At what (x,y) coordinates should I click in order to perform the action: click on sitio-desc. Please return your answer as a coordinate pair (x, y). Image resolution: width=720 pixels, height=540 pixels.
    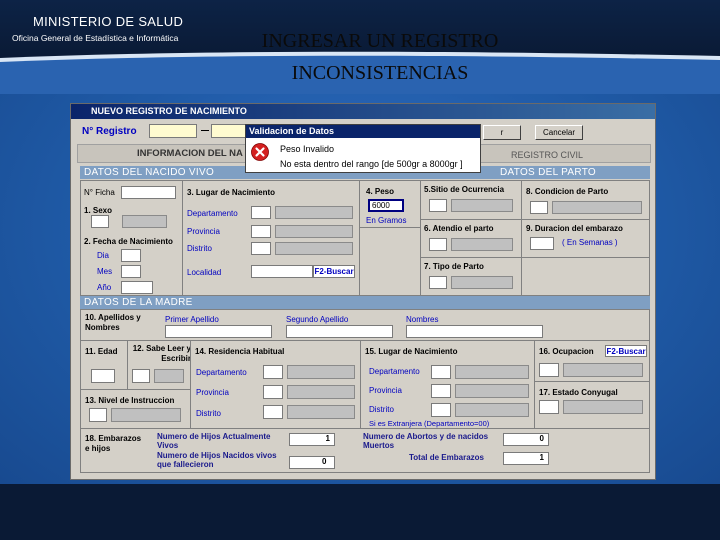
    Looking at the image, I should click on (482, 205).